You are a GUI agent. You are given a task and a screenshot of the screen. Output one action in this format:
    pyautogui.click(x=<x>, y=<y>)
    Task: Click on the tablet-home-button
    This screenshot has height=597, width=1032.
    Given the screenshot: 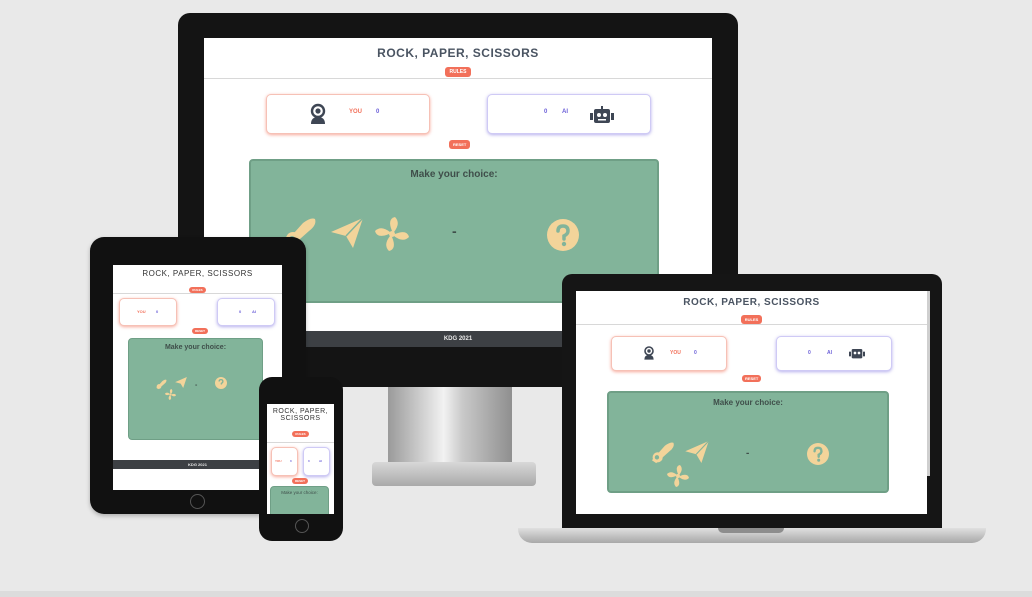 What is the action you would take?
    pyautogui.click(x=197, y=501)
    